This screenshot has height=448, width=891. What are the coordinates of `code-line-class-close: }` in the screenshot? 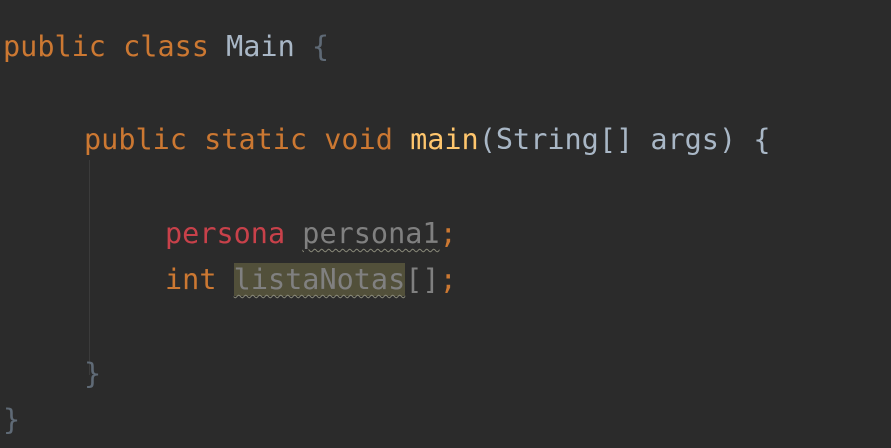 It's located at (11, 420).